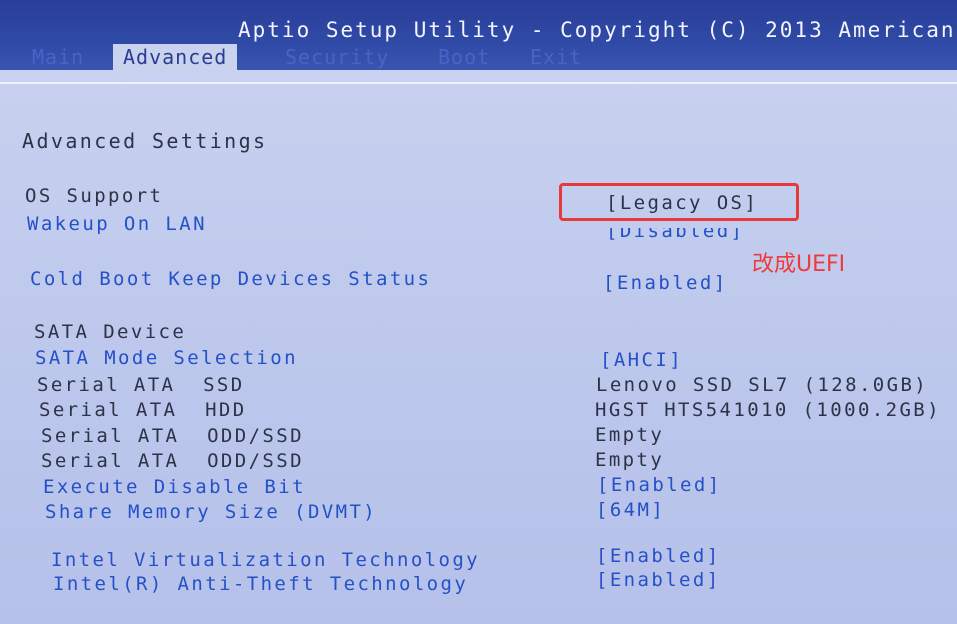  I want to click on serial-ata-ssd-label: Serial ATA SSD, so click(141, 385).